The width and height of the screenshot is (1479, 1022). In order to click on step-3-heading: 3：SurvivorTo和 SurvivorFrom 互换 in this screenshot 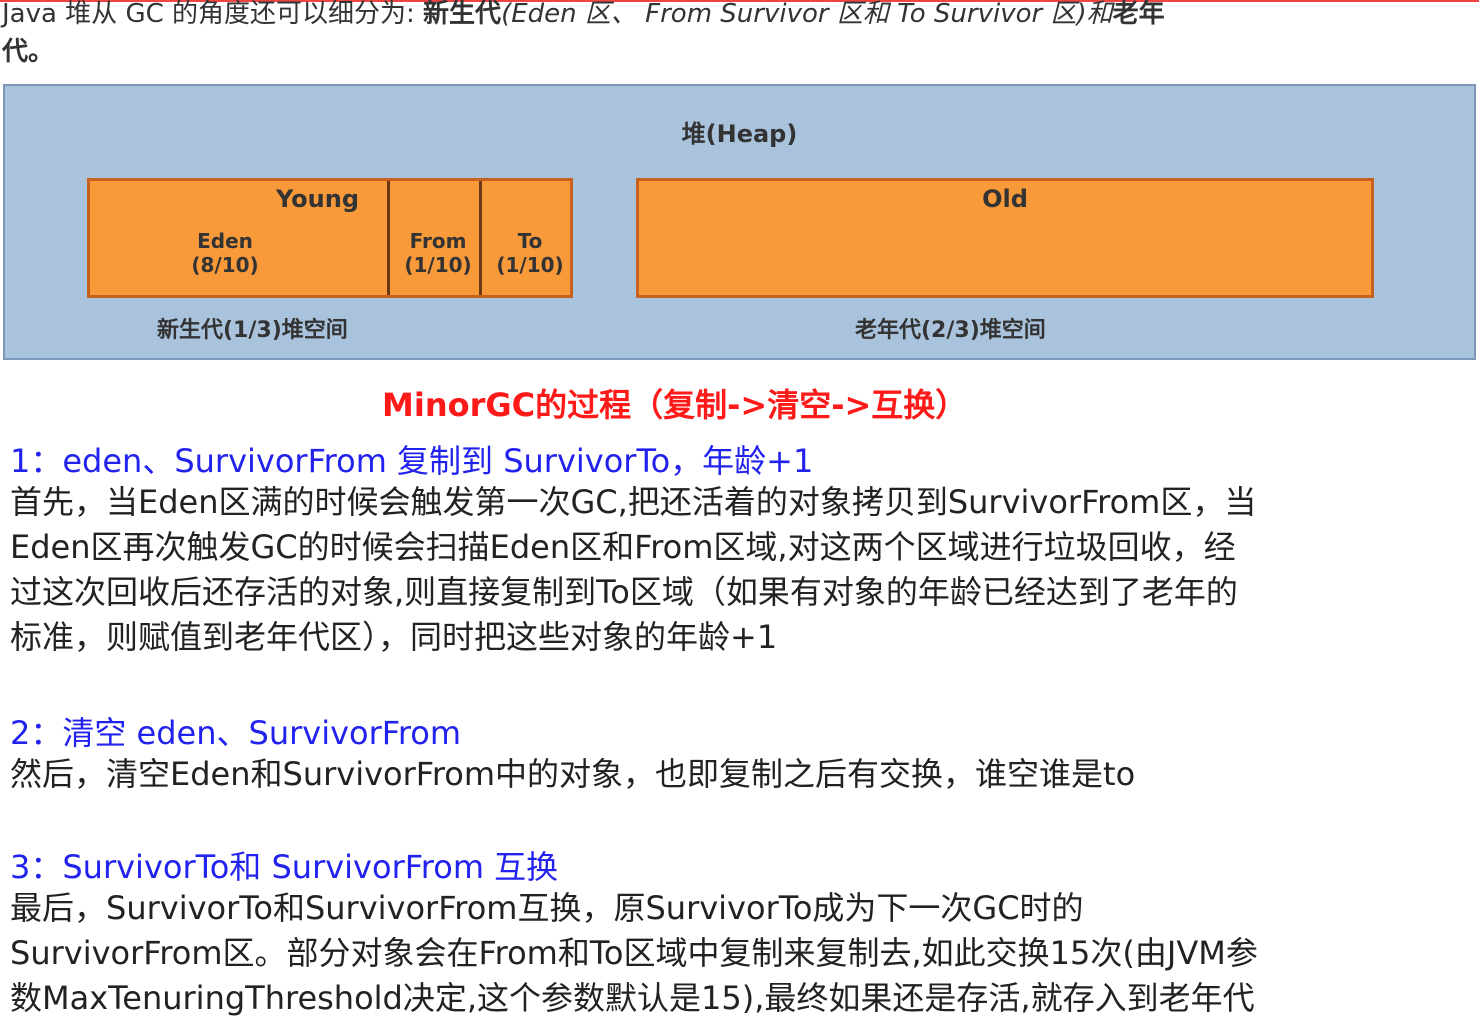, I will do `click(284, 867)`.